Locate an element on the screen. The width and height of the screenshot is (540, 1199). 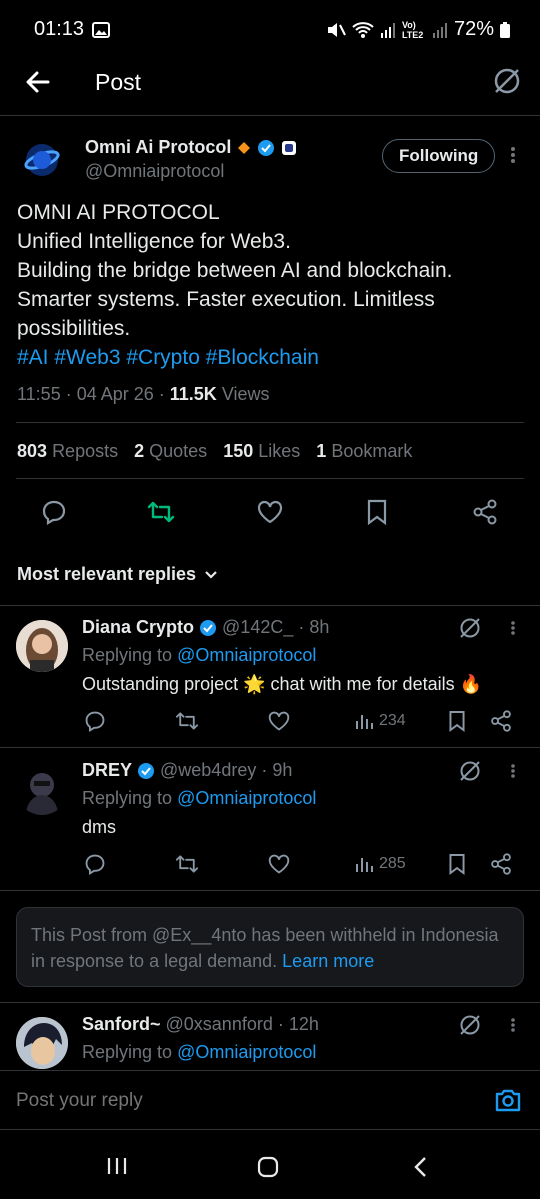
post-line: Unified Intelligence for Web3. is located at coordinates (154, 241).